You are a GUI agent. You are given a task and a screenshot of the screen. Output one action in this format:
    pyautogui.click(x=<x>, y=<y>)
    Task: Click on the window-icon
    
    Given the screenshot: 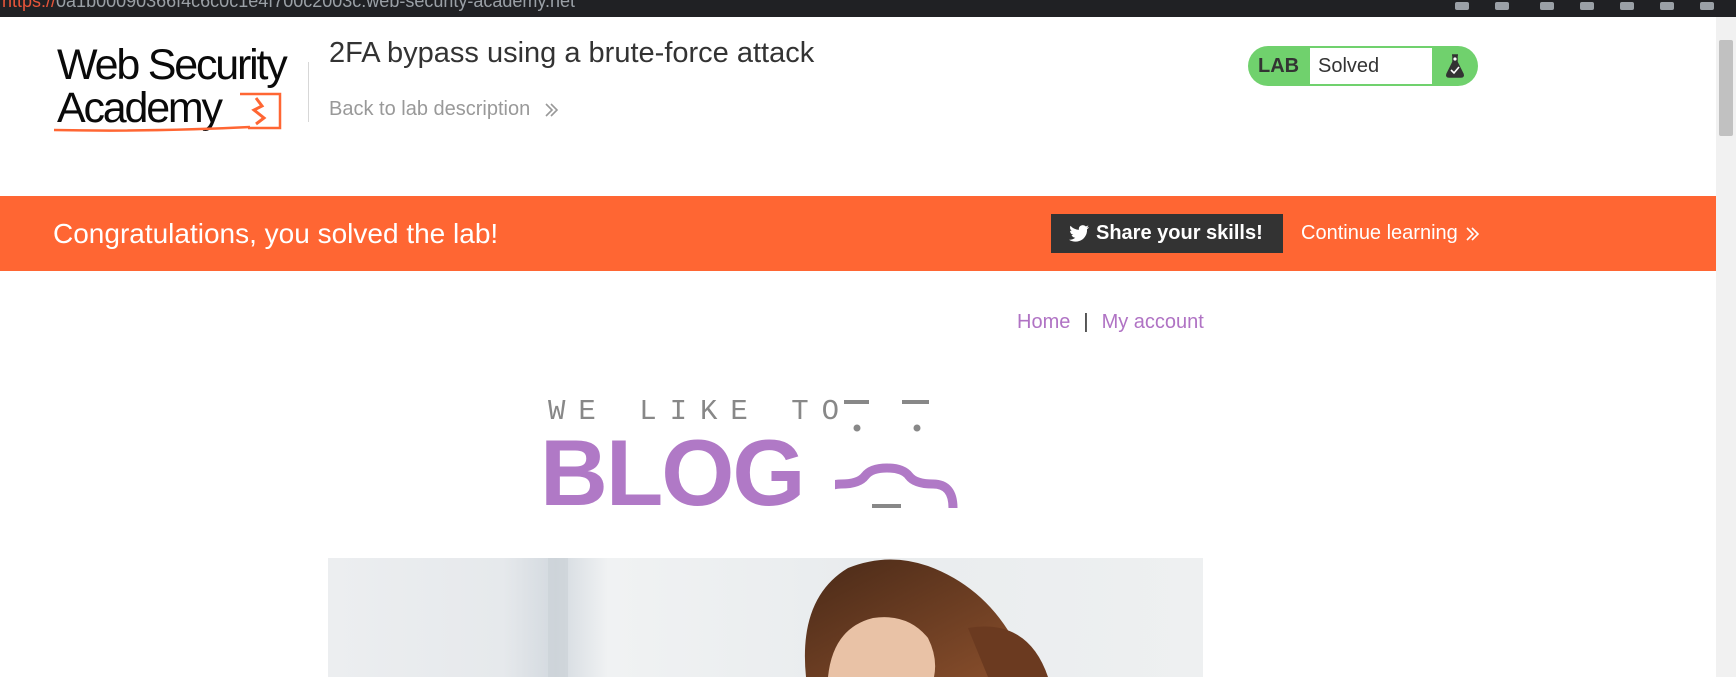 What is the action you would take?
    pyautogui.click(x=1627, y=6)
    